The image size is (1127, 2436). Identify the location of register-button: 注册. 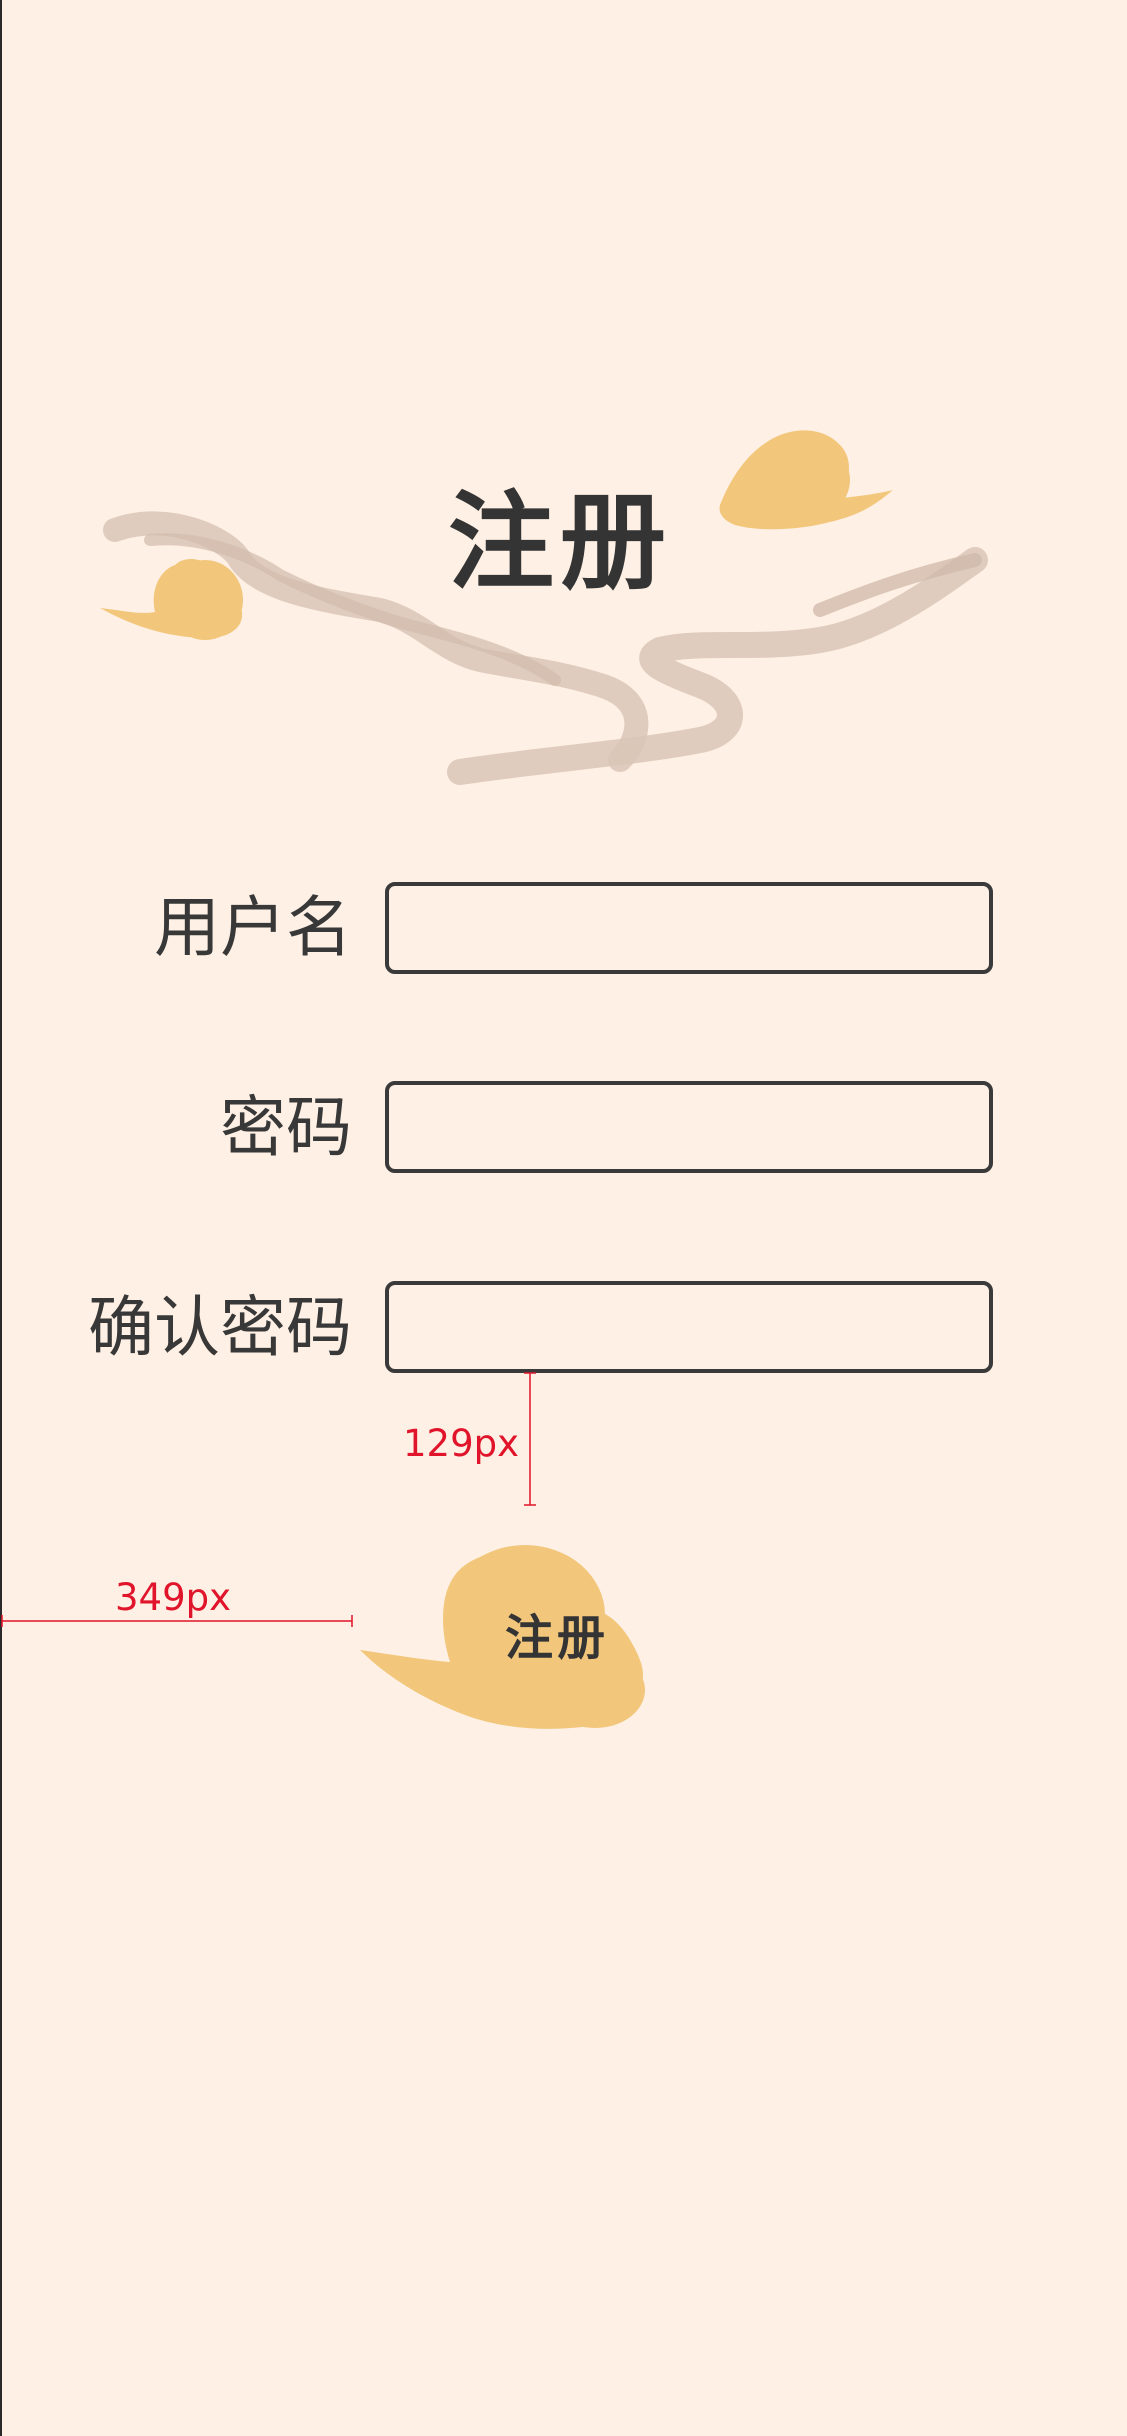
(530, 1630).